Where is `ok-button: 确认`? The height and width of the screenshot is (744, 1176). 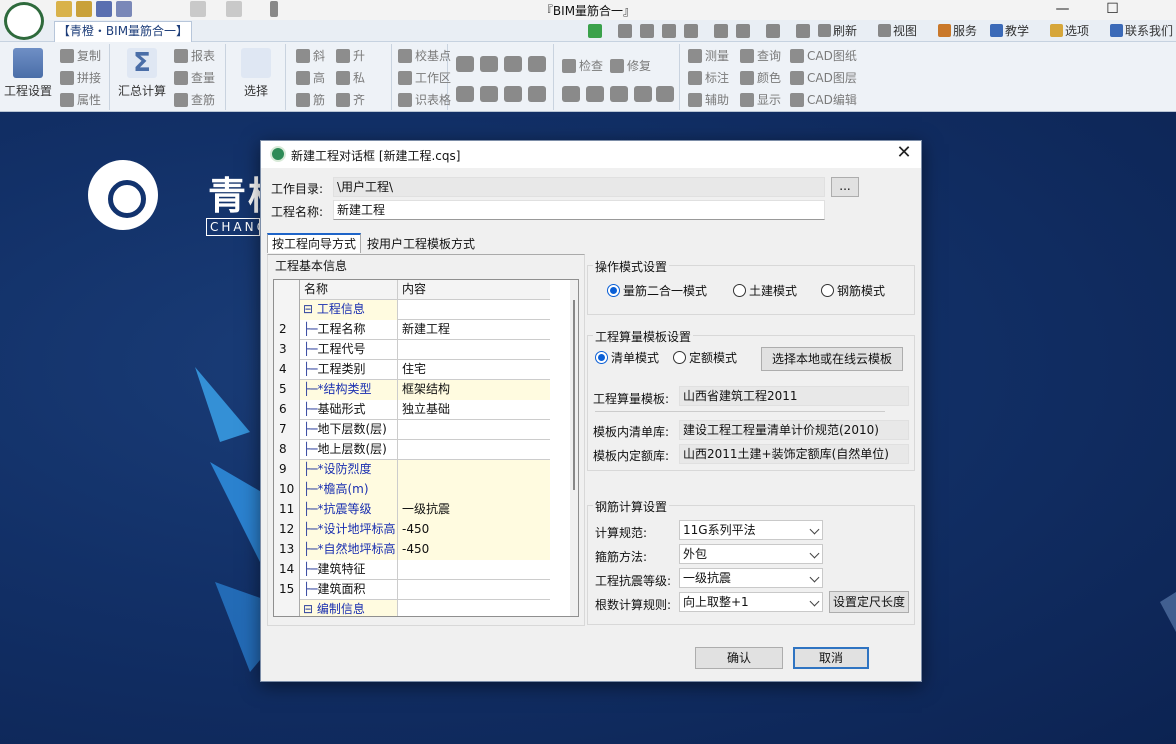
ok-button: 确认 is located at coordinates (739, 658).